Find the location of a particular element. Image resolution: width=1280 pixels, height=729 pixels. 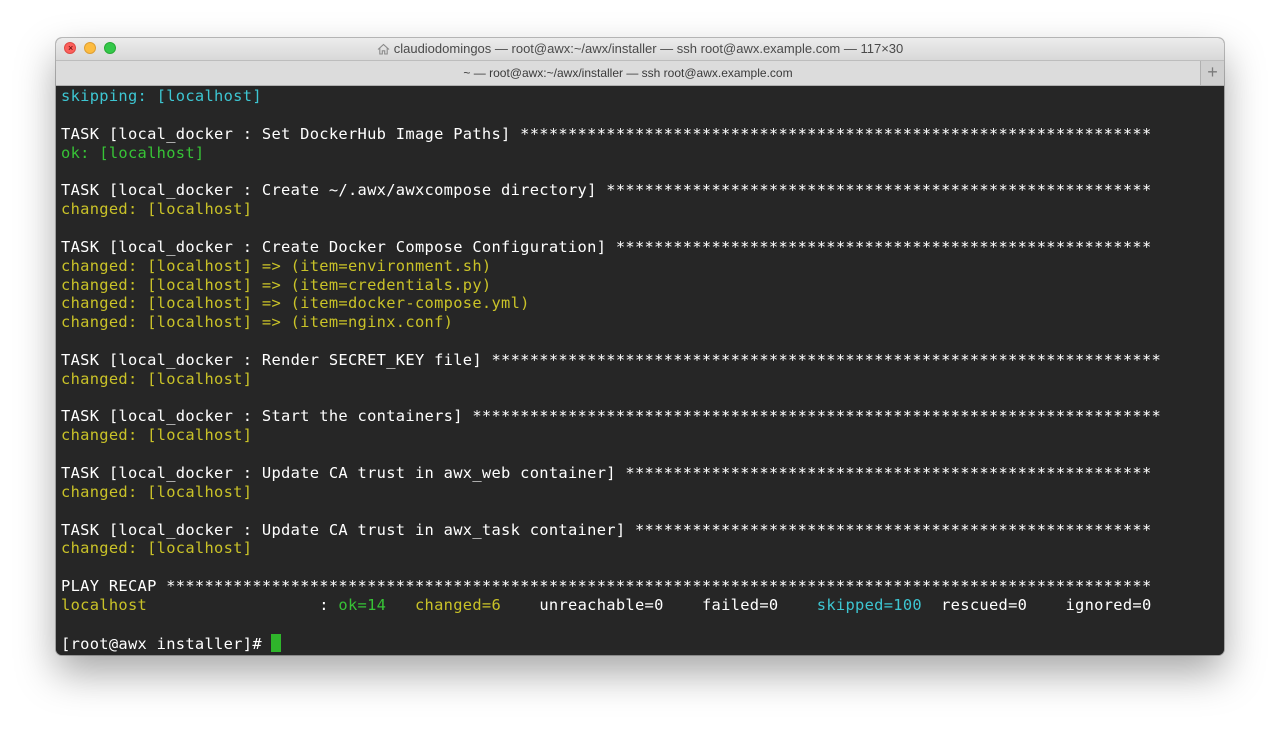

terminal-text: [root@awx installer]# is located at coordinates (166, 643).